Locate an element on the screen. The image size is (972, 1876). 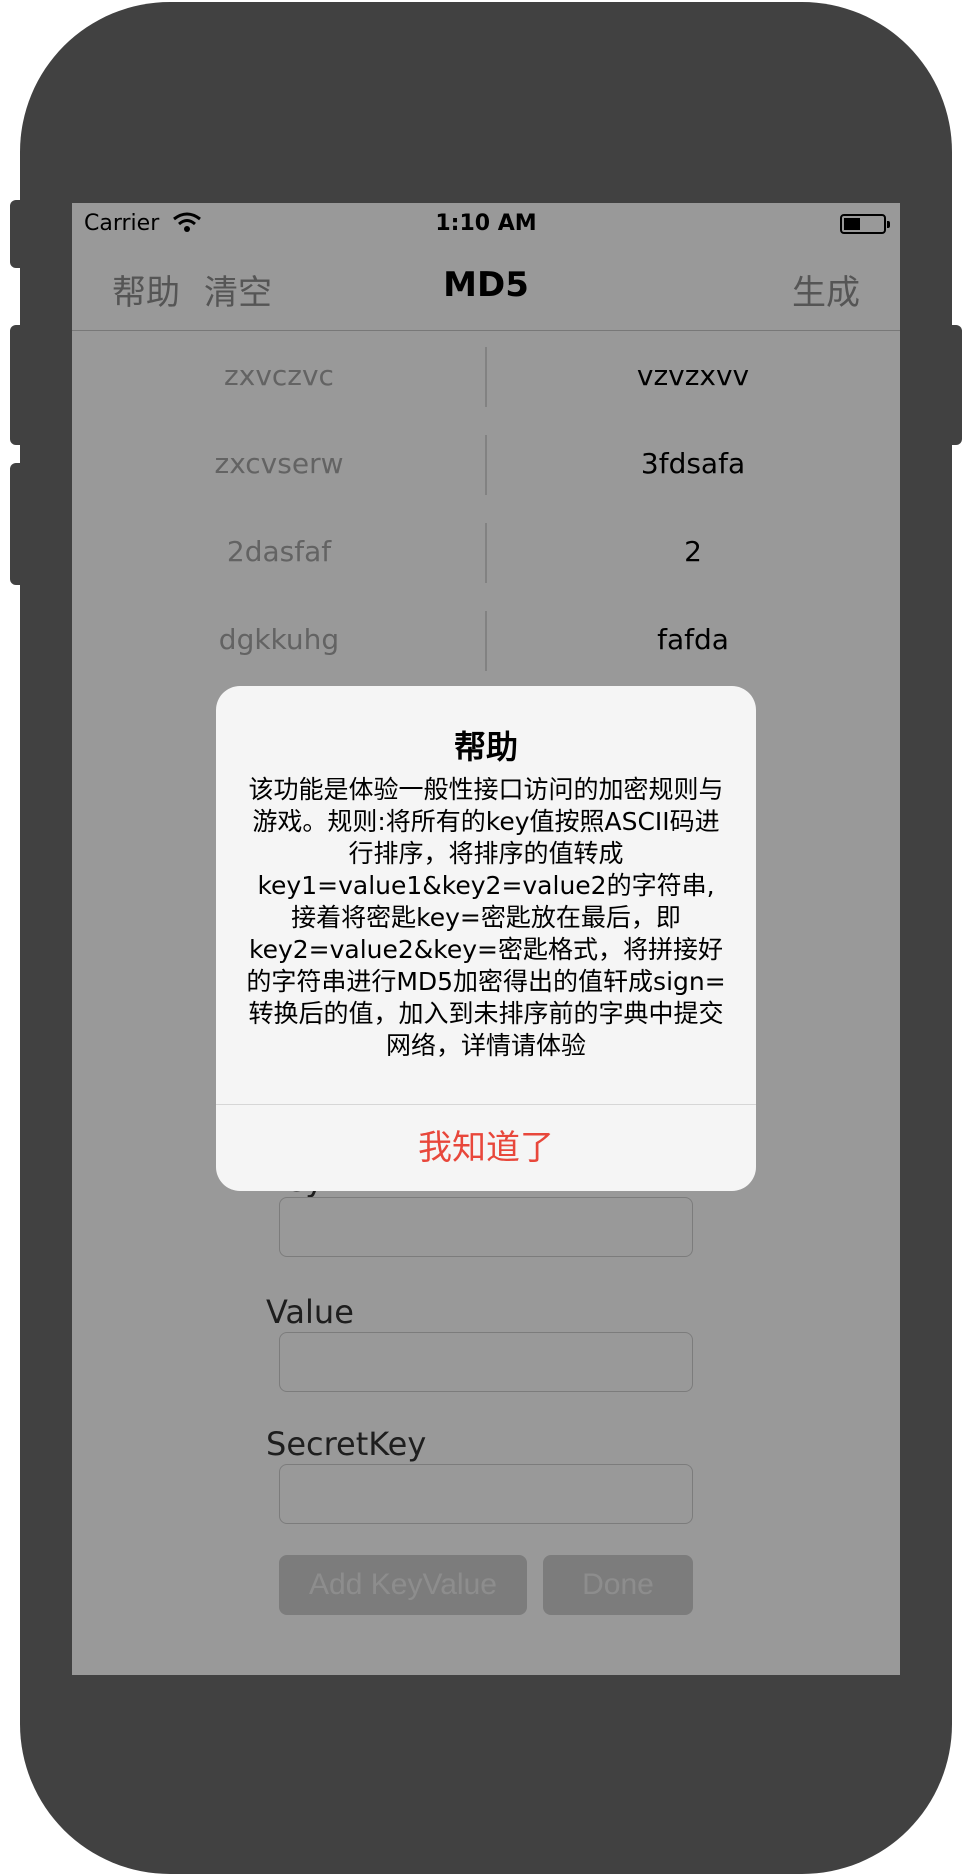
alert-ok-button: 我知道了 is located at coordinates (486, 1148).